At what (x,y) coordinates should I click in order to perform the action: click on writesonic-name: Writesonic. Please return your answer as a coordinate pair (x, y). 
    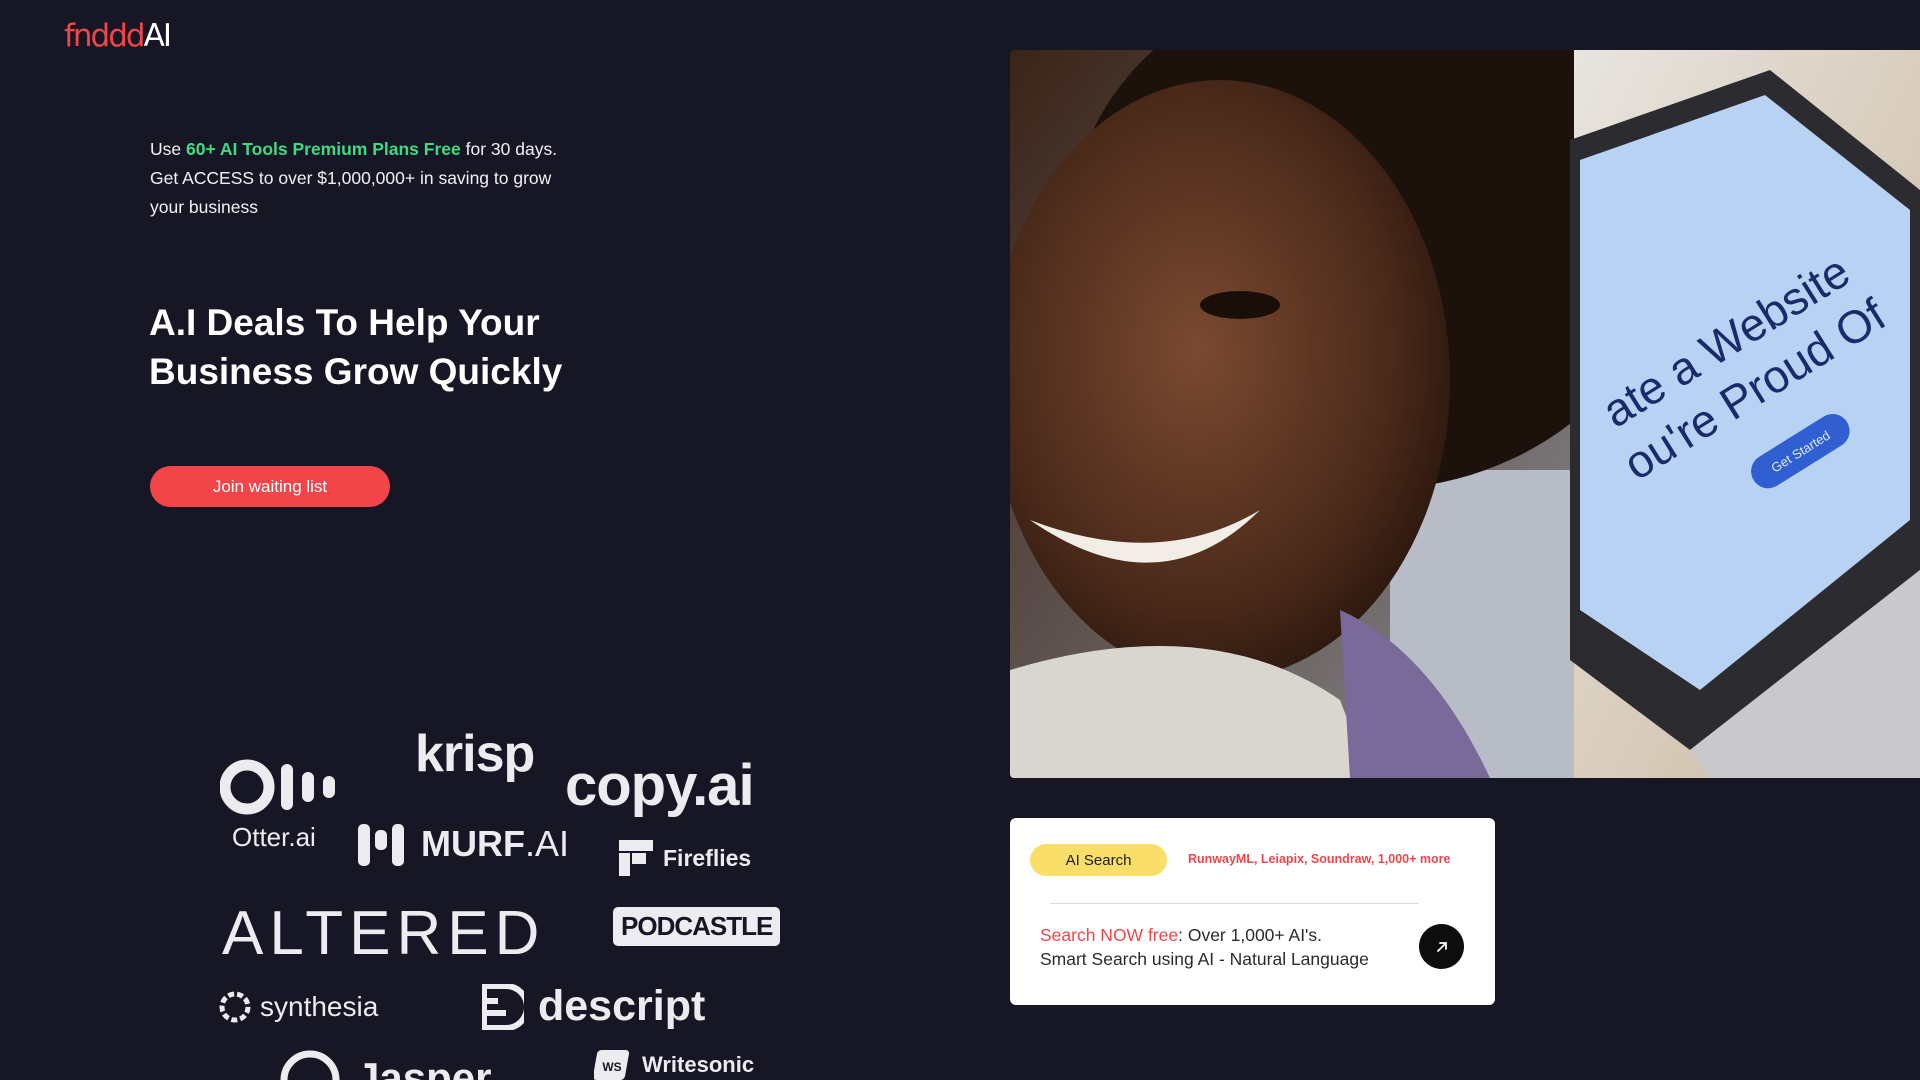
    Looking at the image, I should click on (698, 1064).